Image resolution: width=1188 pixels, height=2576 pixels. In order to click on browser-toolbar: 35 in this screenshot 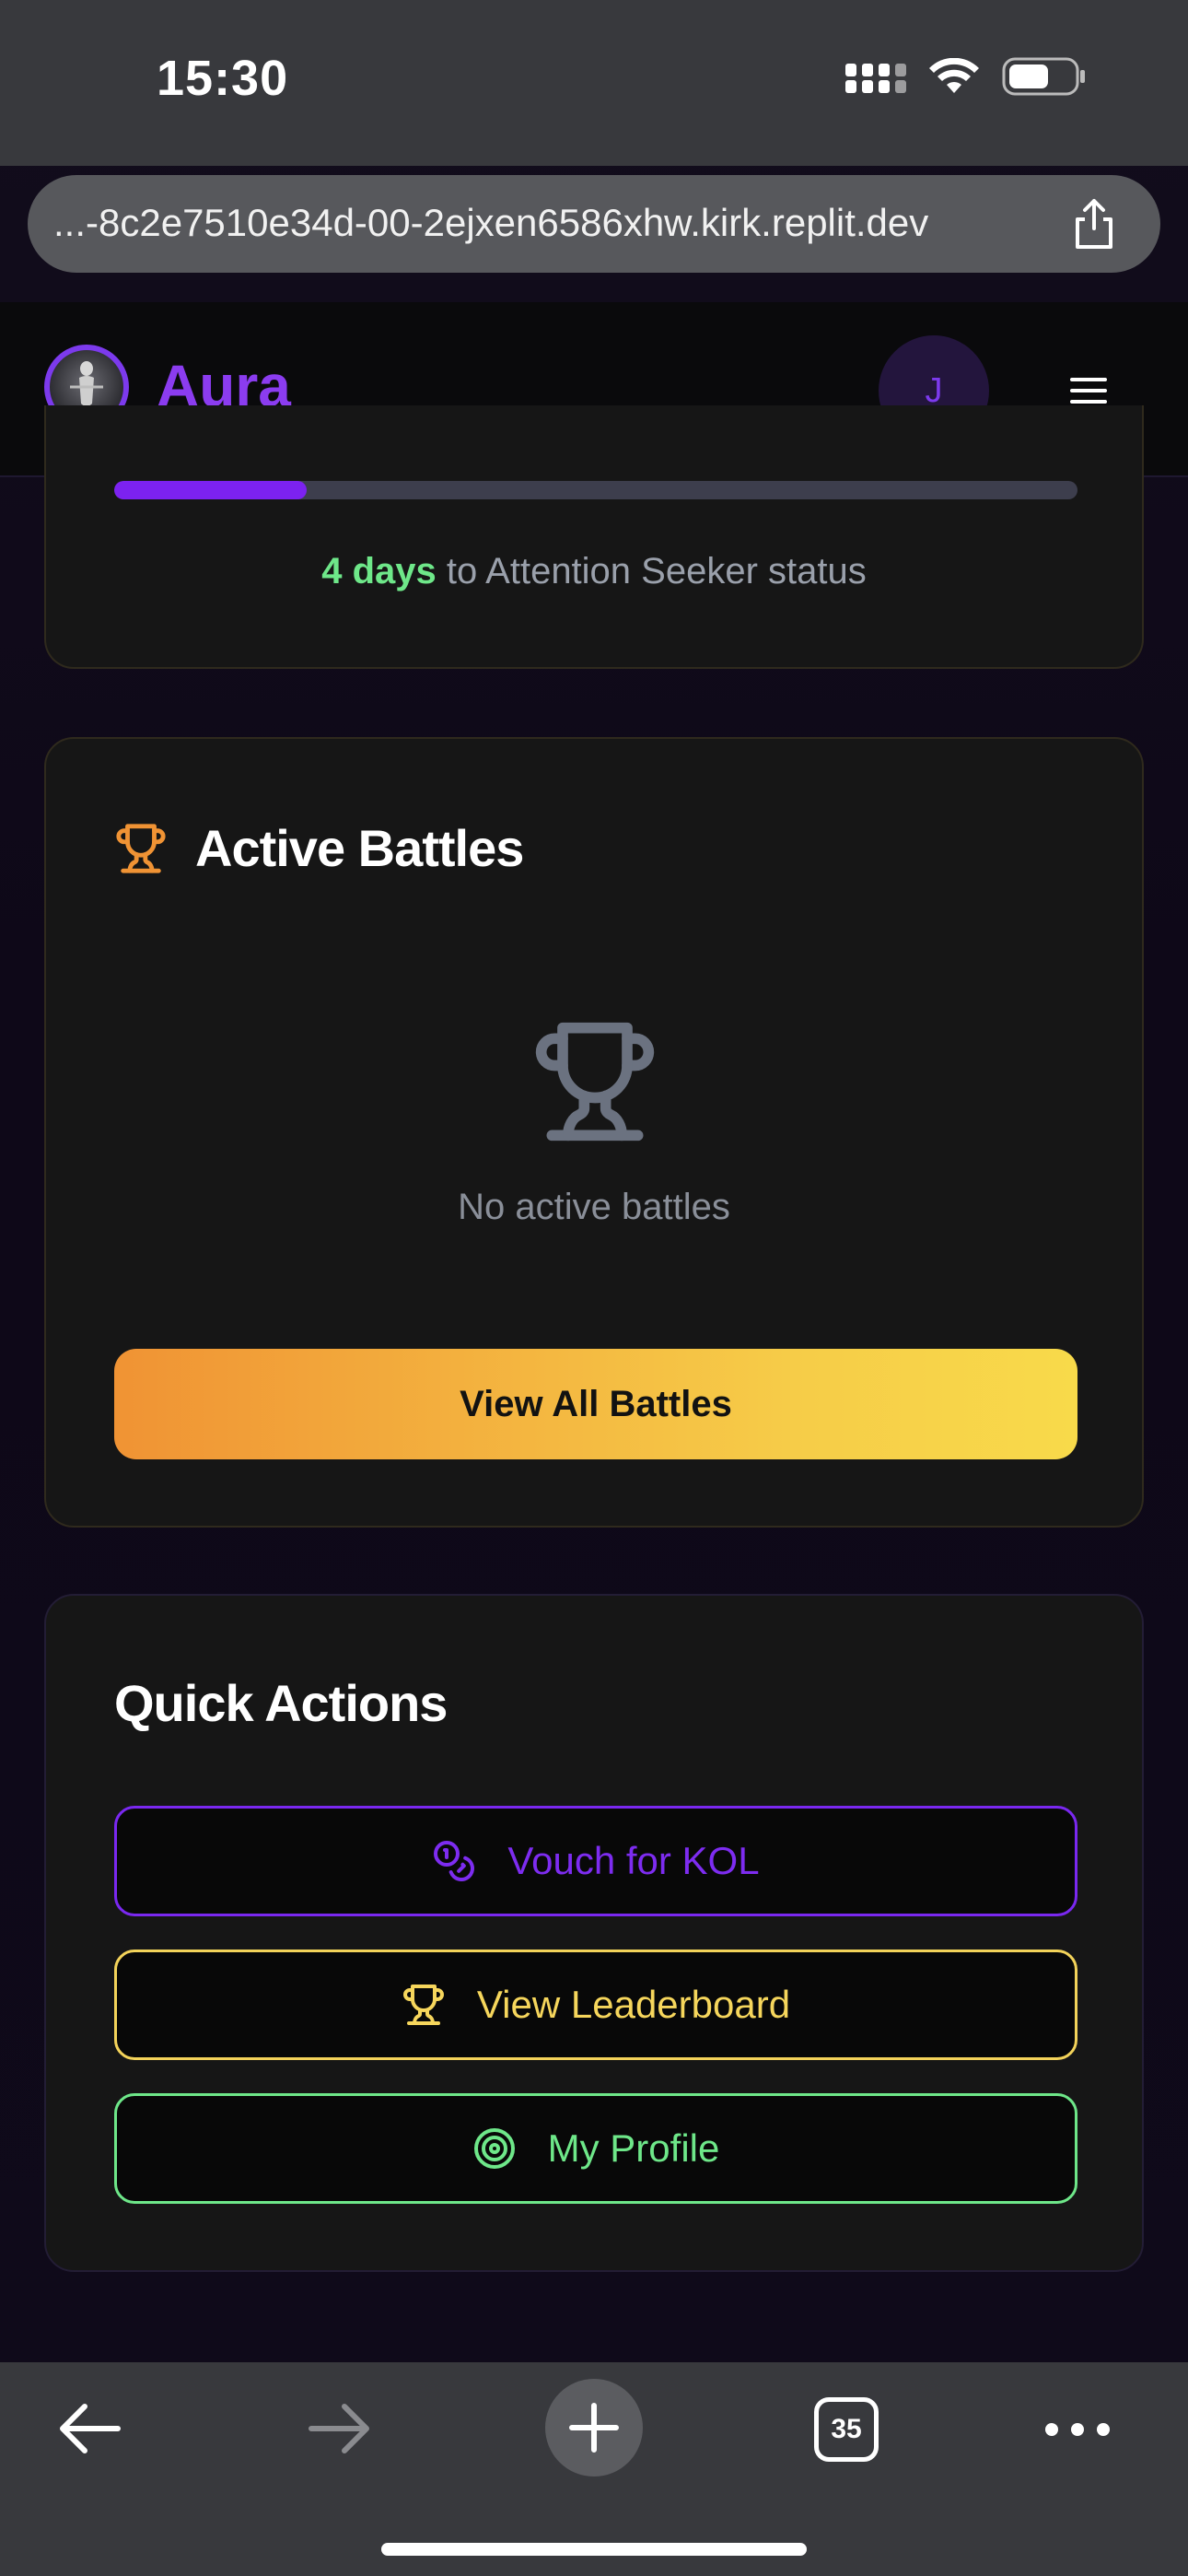, I will do `click(594, 2469)`.